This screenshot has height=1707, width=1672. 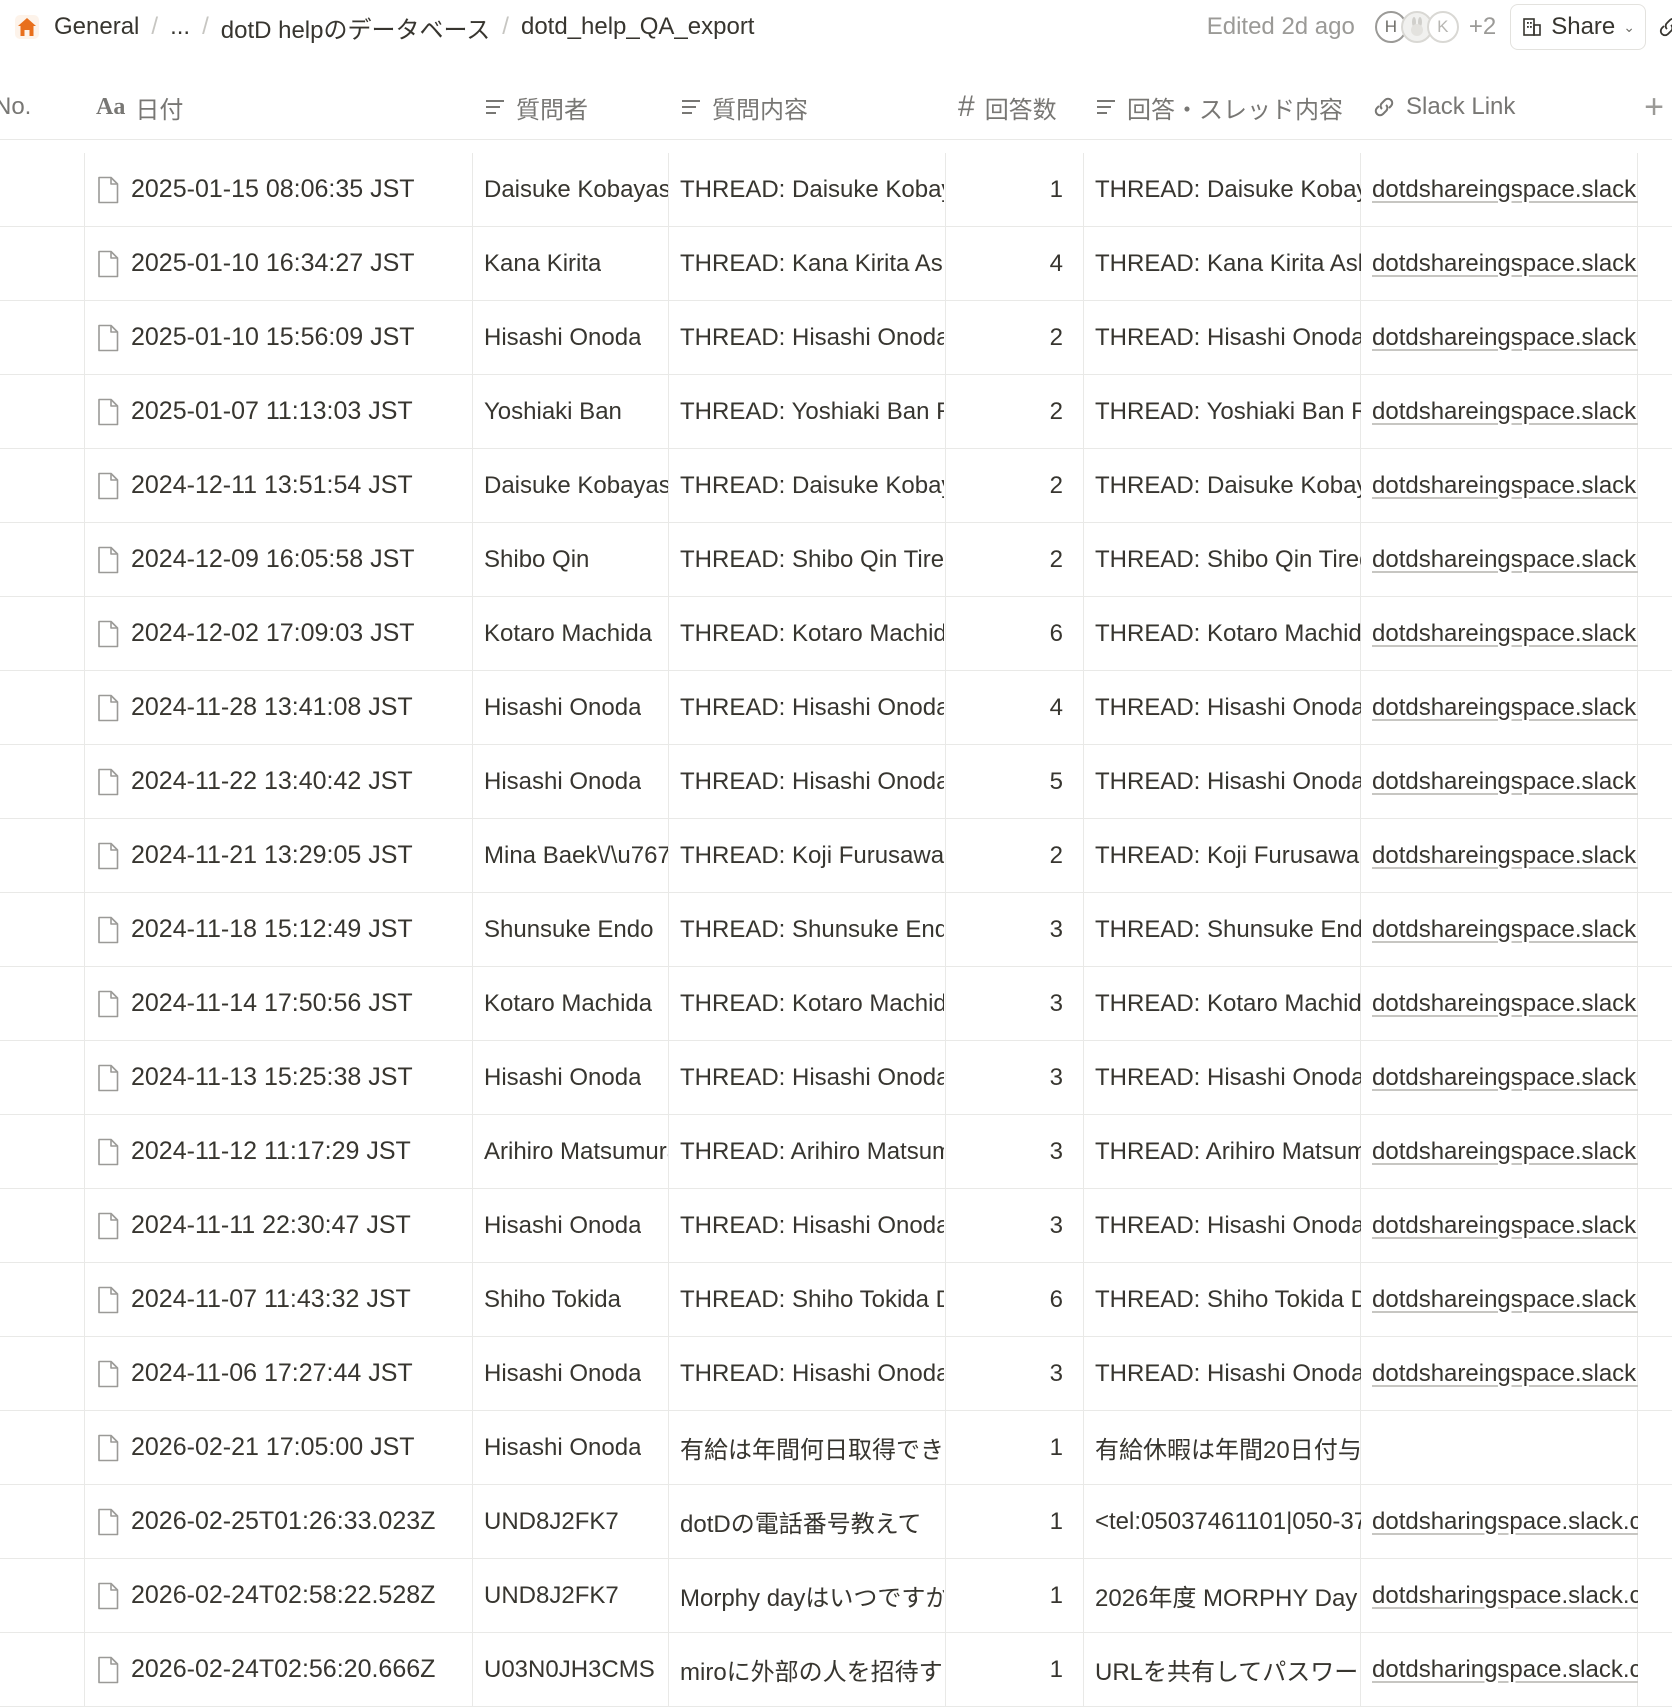 I want to click on column-header-date: Aa 日付, so click(x=139, y=107).